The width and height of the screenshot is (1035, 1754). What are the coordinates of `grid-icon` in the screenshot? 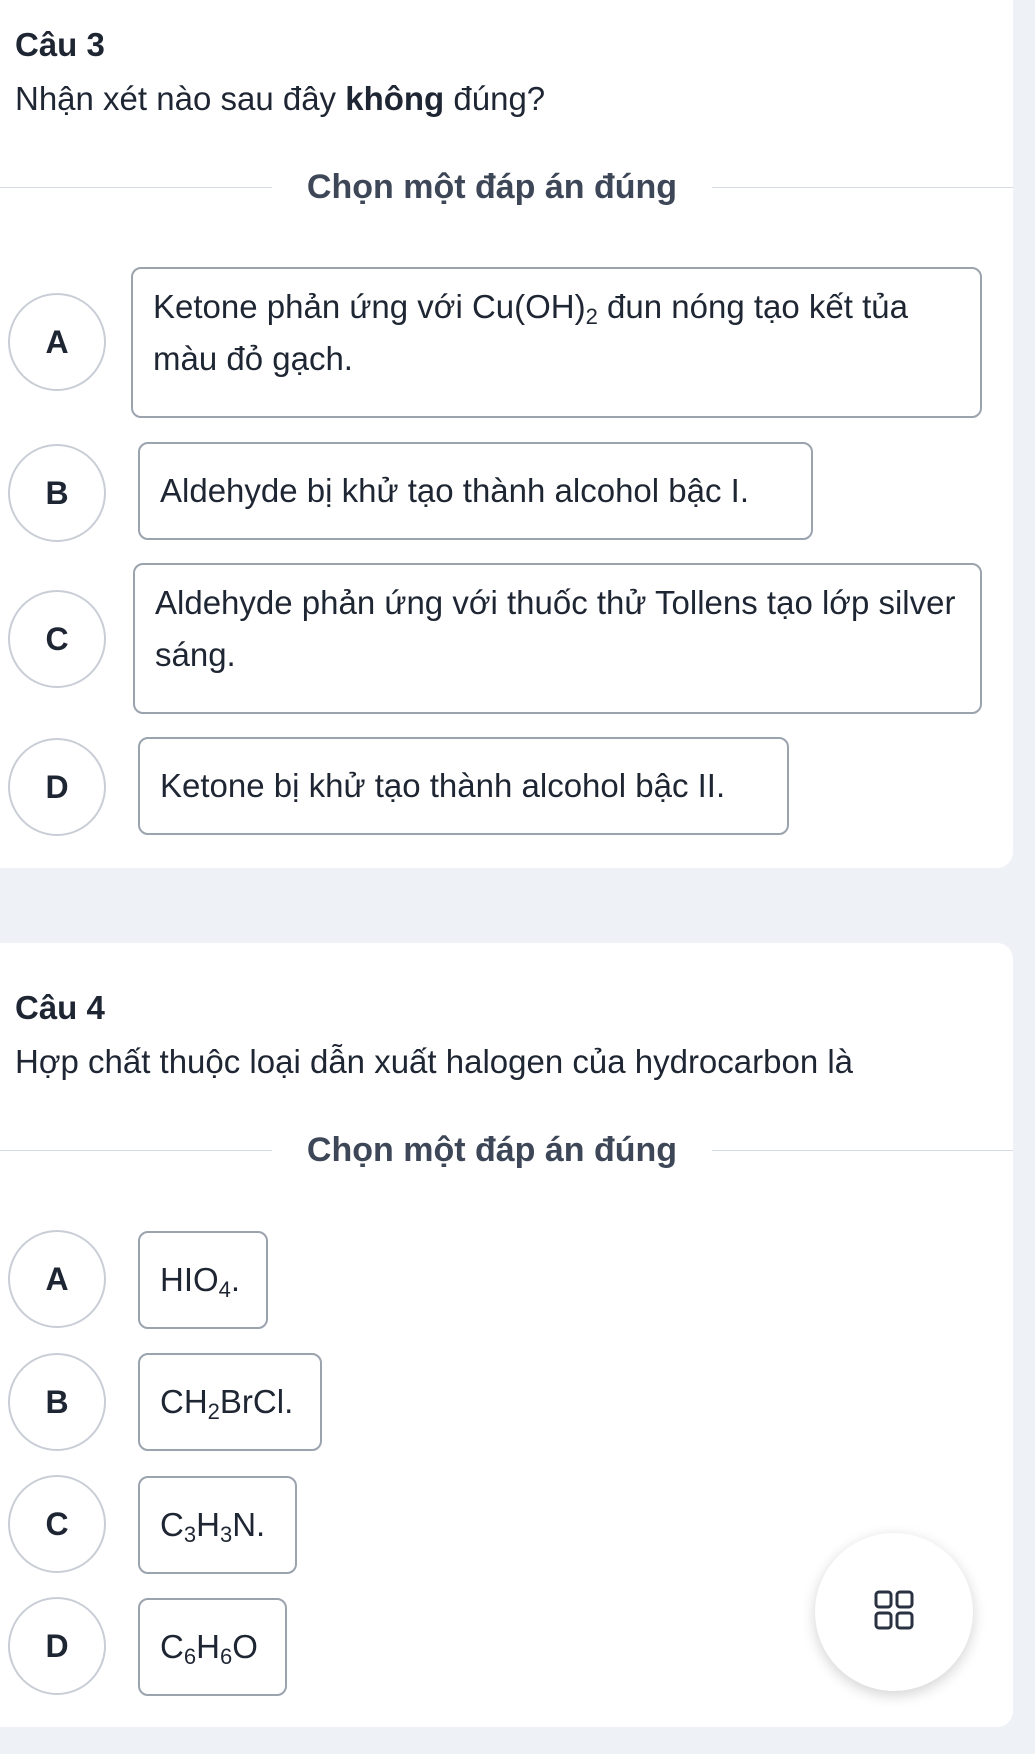 It's located at (894, 1612).